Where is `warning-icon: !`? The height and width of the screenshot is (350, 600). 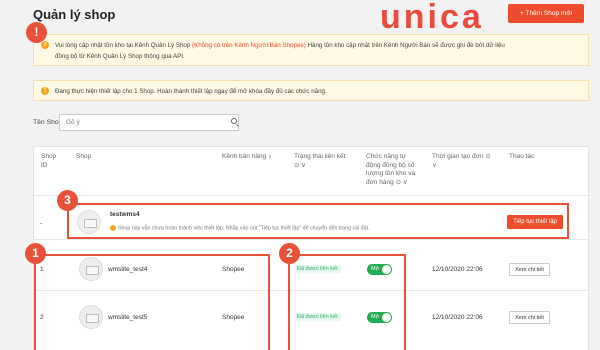 warning-icon: ! is located at coordinates (45, 45).